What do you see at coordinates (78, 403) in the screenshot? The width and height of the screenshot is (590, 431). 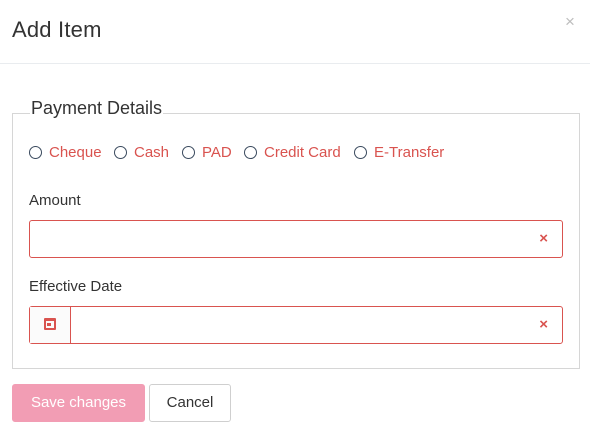 I see `save-changes-button: Save changes` at bounding box center [78, 403].